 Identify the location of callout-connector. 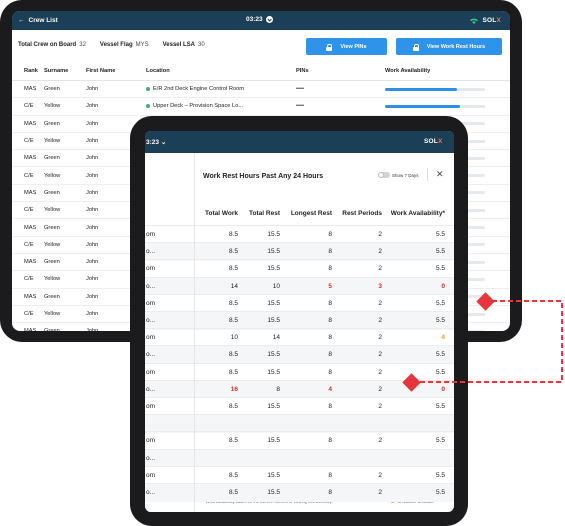
(490, 341).